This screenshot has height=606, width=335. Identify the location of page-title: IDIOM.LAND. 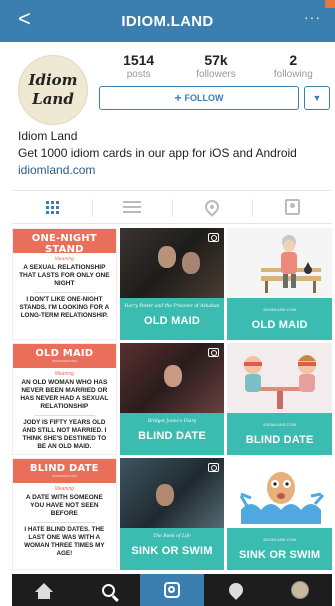
(167, 21).